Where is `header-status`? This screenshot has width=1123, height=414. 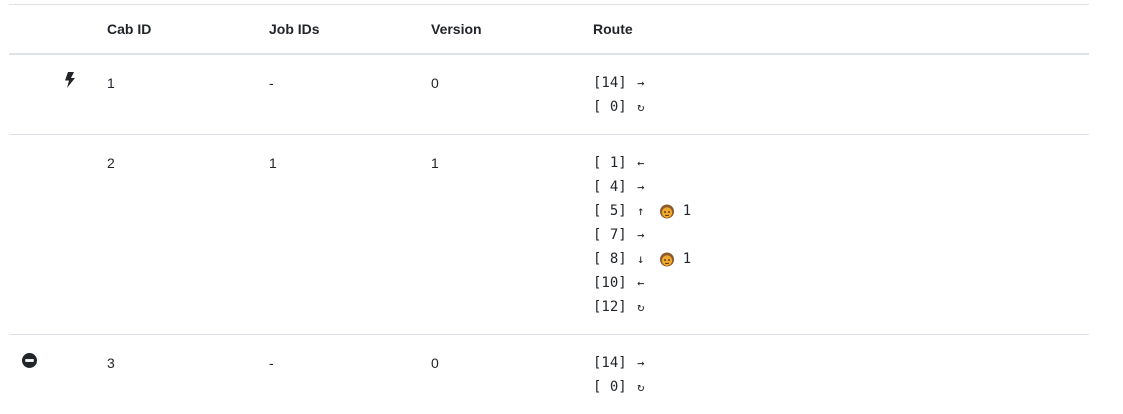 header-status is located at coordinates (58, 30).